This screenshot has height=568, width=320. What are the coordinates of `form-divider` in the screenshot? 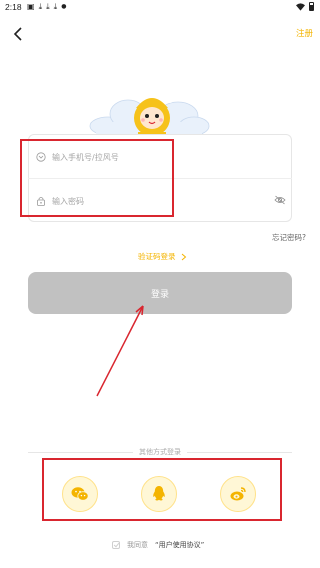 It's located at (160, 178).